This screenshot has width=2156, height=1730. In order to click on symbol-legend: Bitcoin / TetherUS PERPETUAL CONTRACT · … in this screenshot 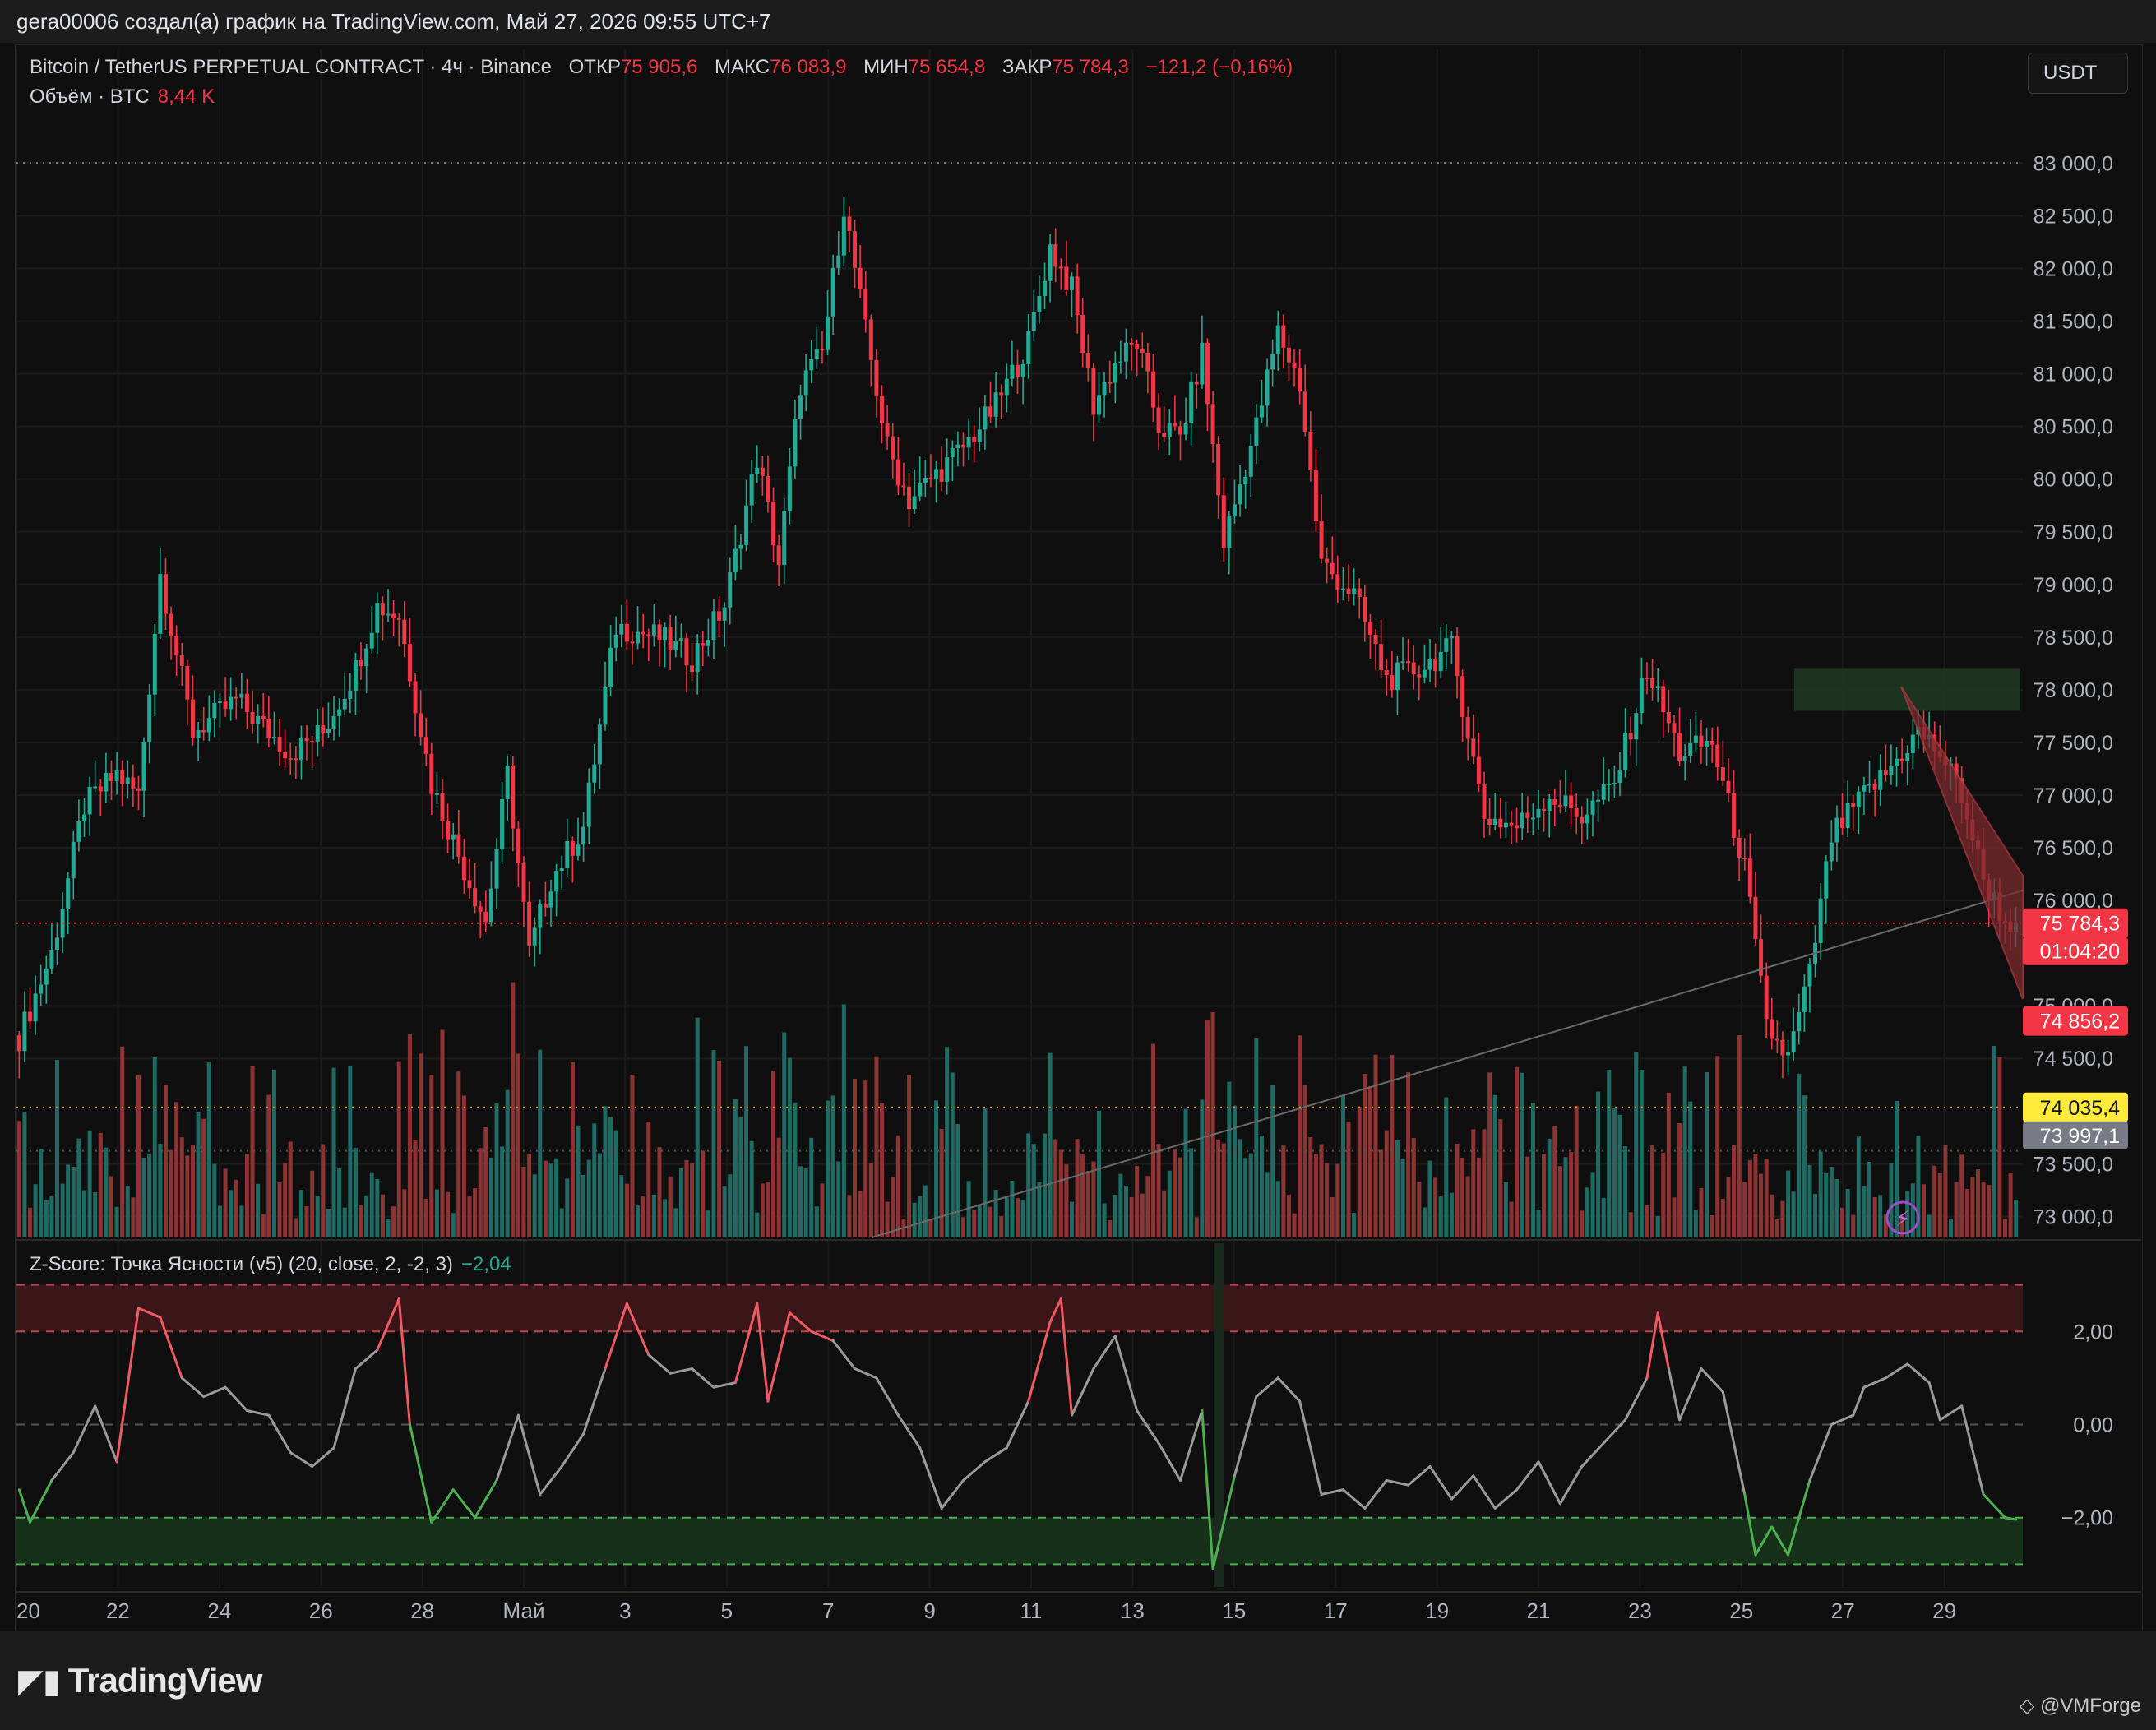, I will do `click(661, 67)`.